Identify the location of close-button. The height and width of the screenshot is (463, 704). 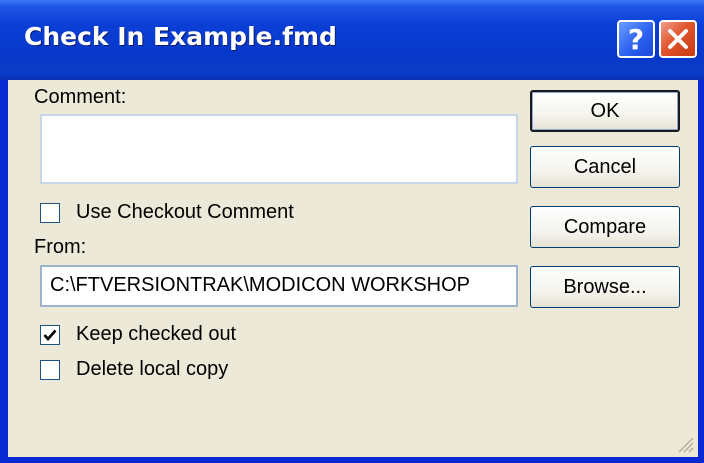
(678, 39).